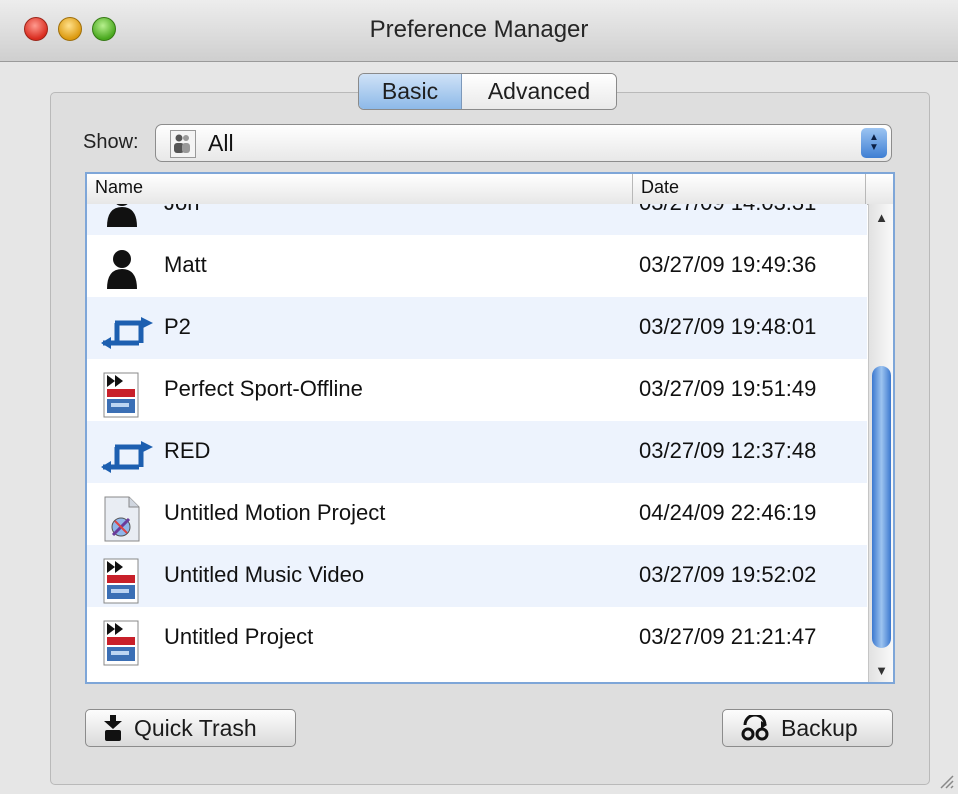 Image resolution: width=958 pixels, height=794 pixels. I want to click on motion-project-icon, so click(122, 518).